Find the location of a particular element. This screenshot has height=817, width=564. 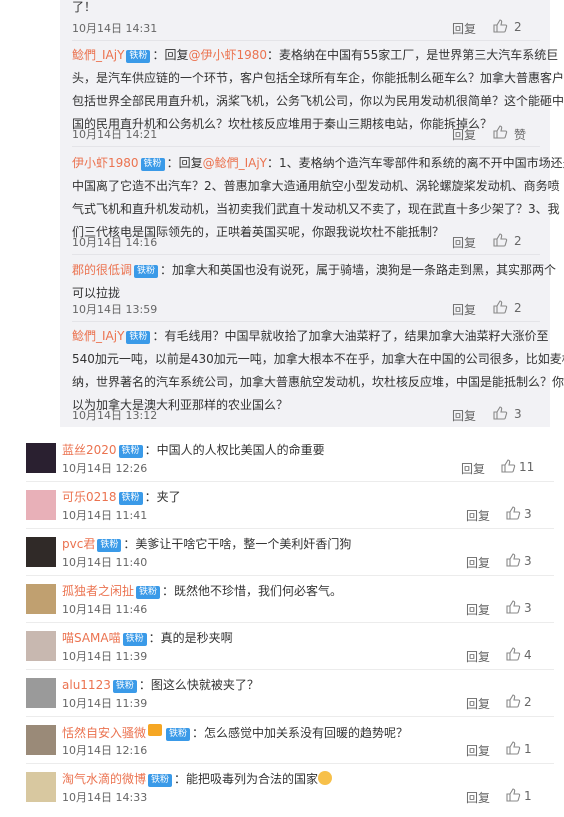

comment-body: pvc君 铁粉 ：美爹让干啥它干啥，整一个美利奸香门狗 is located at coordinates (206, 544).